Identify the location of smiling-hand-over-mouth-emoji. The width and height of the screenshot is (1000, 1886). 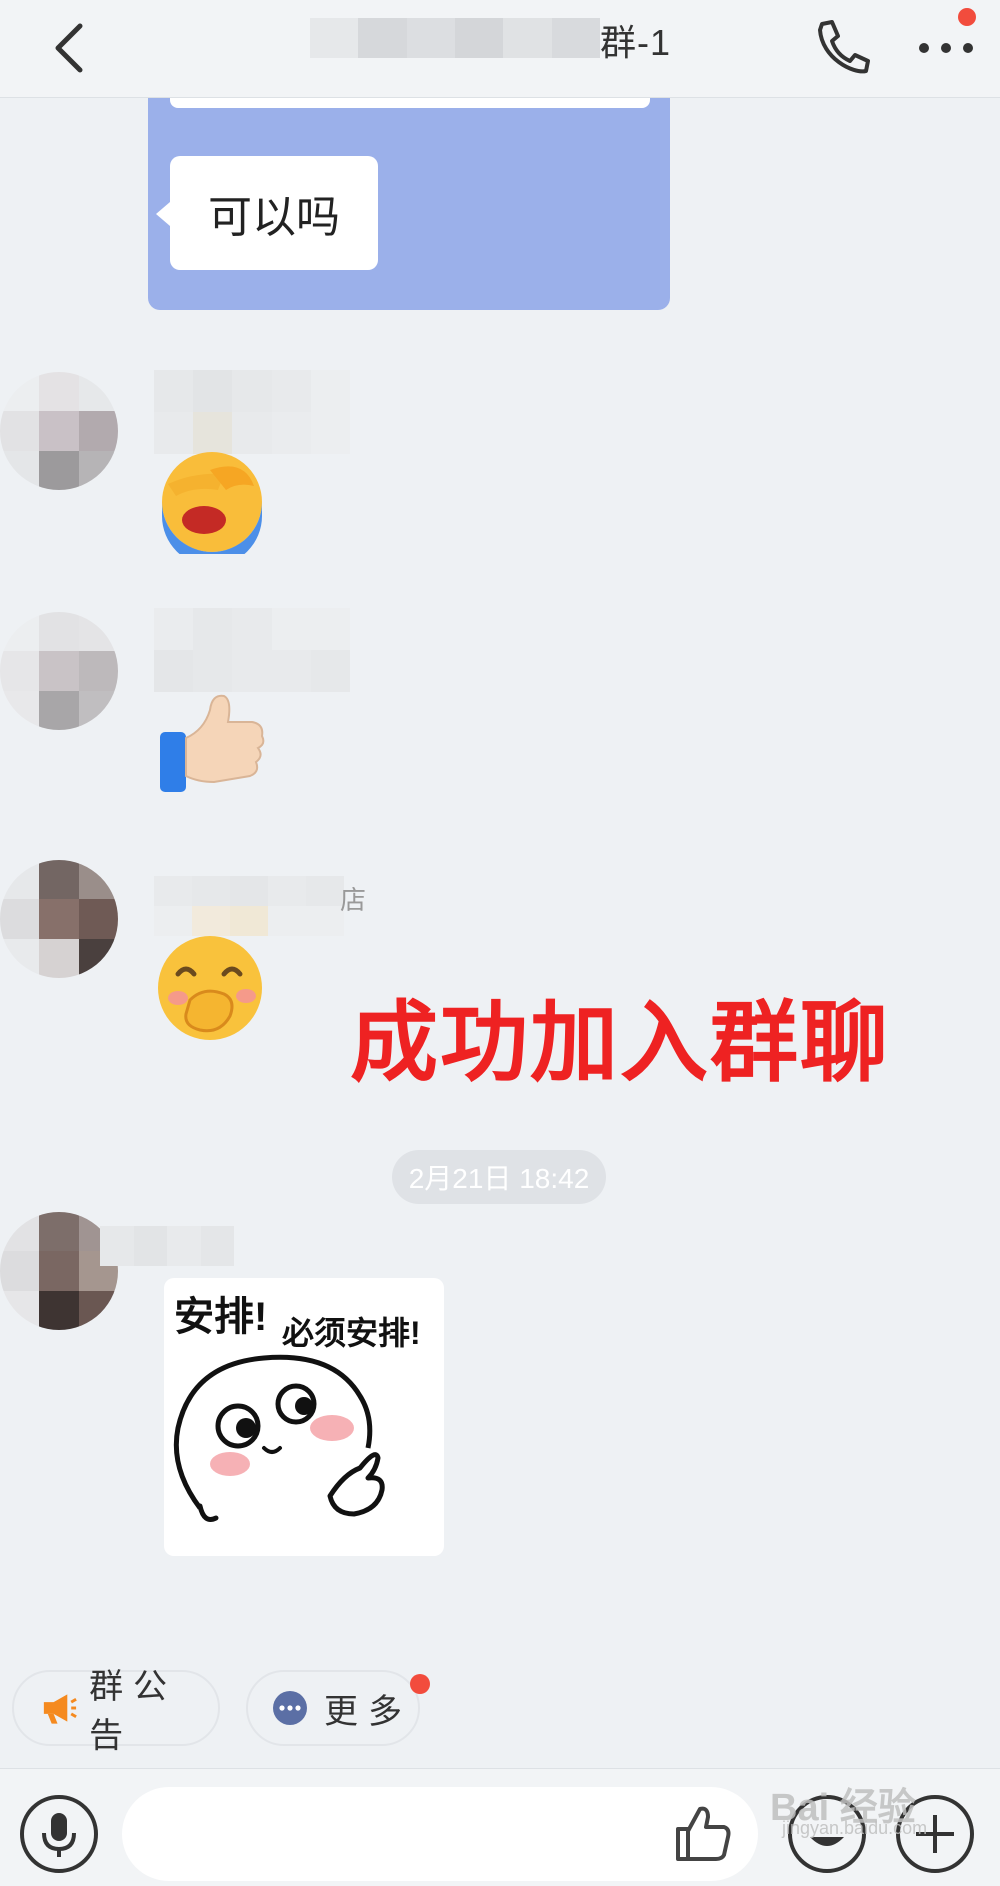
(211, 991).